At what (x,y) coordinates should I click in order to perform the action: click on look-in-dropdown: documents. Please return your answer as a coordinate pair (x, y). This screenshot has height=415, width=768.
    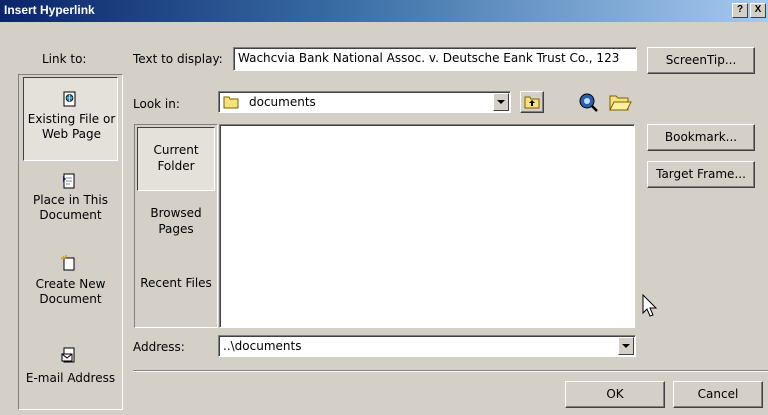
    Looking at the image, I should click on (364, 102).